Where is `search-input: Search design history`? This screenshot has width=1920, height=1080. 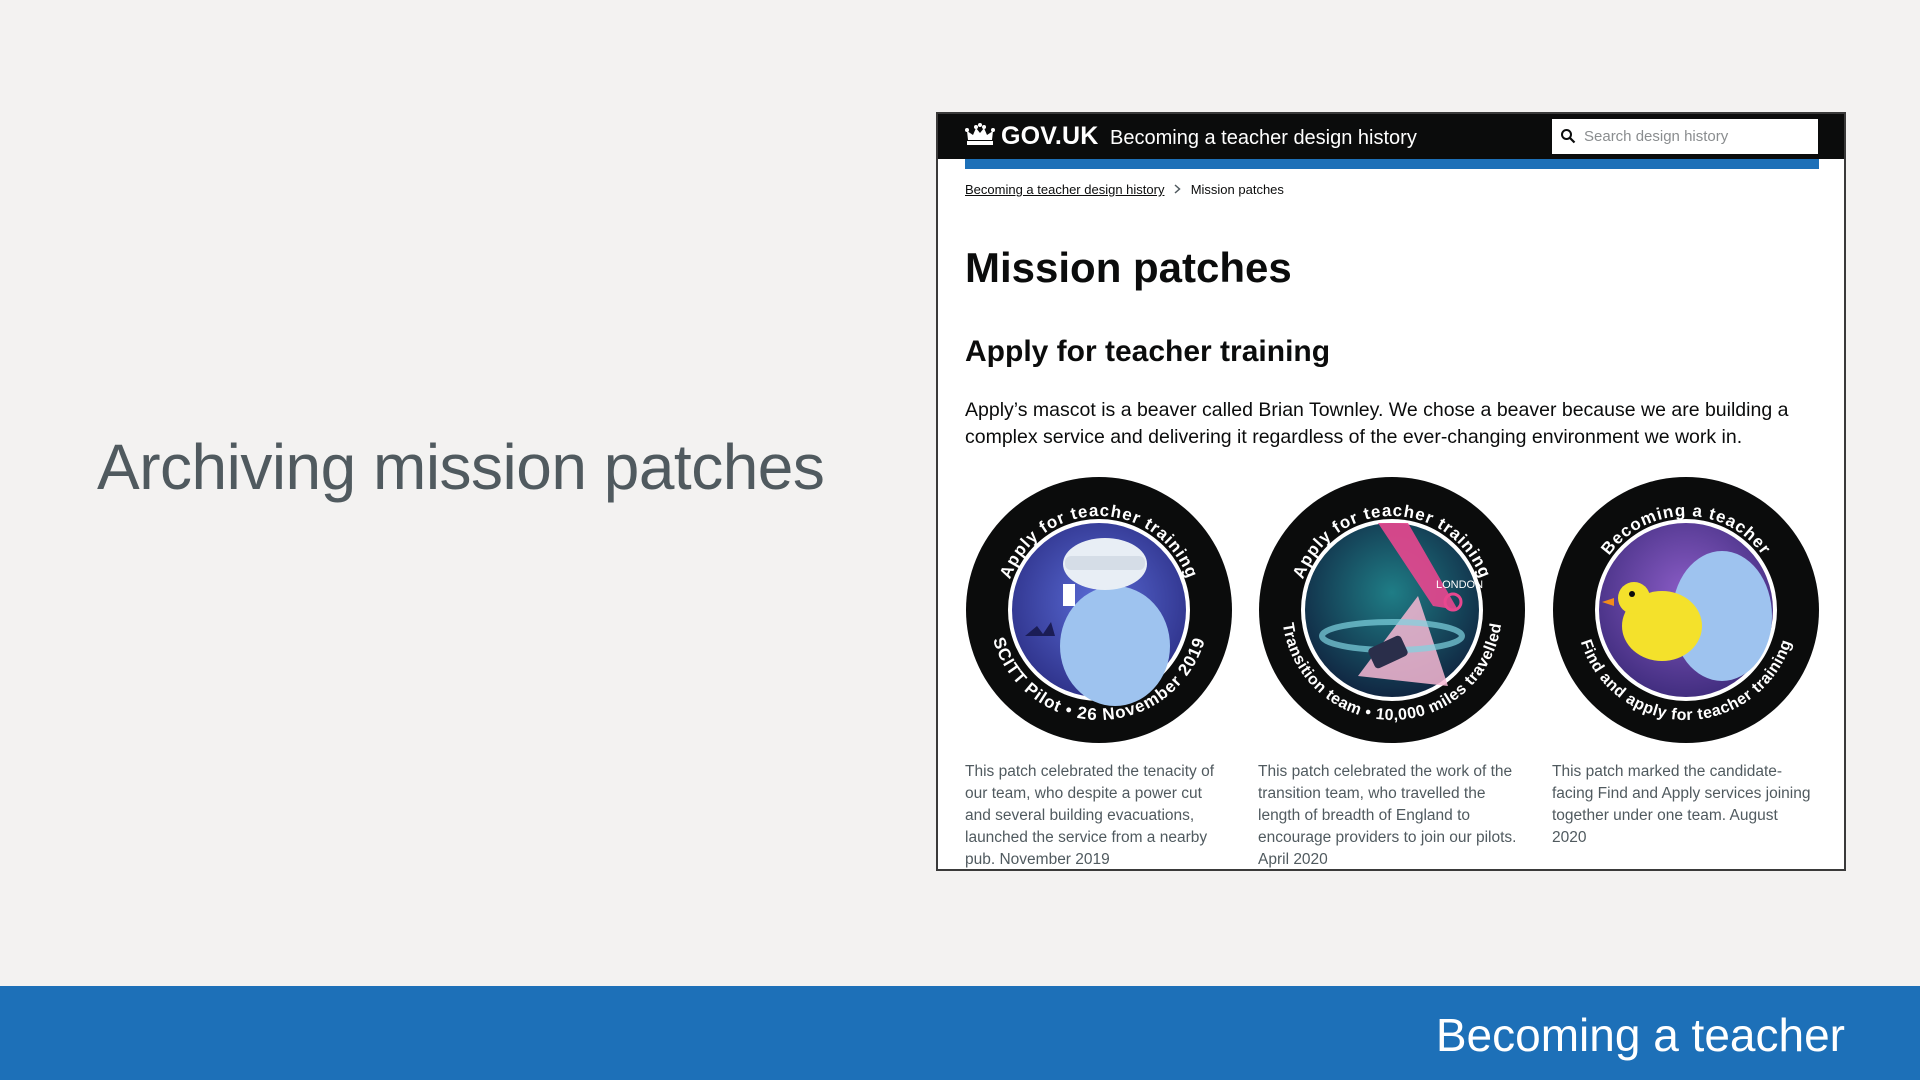 search-input: Search design history is located at coordinates (1685, 136).